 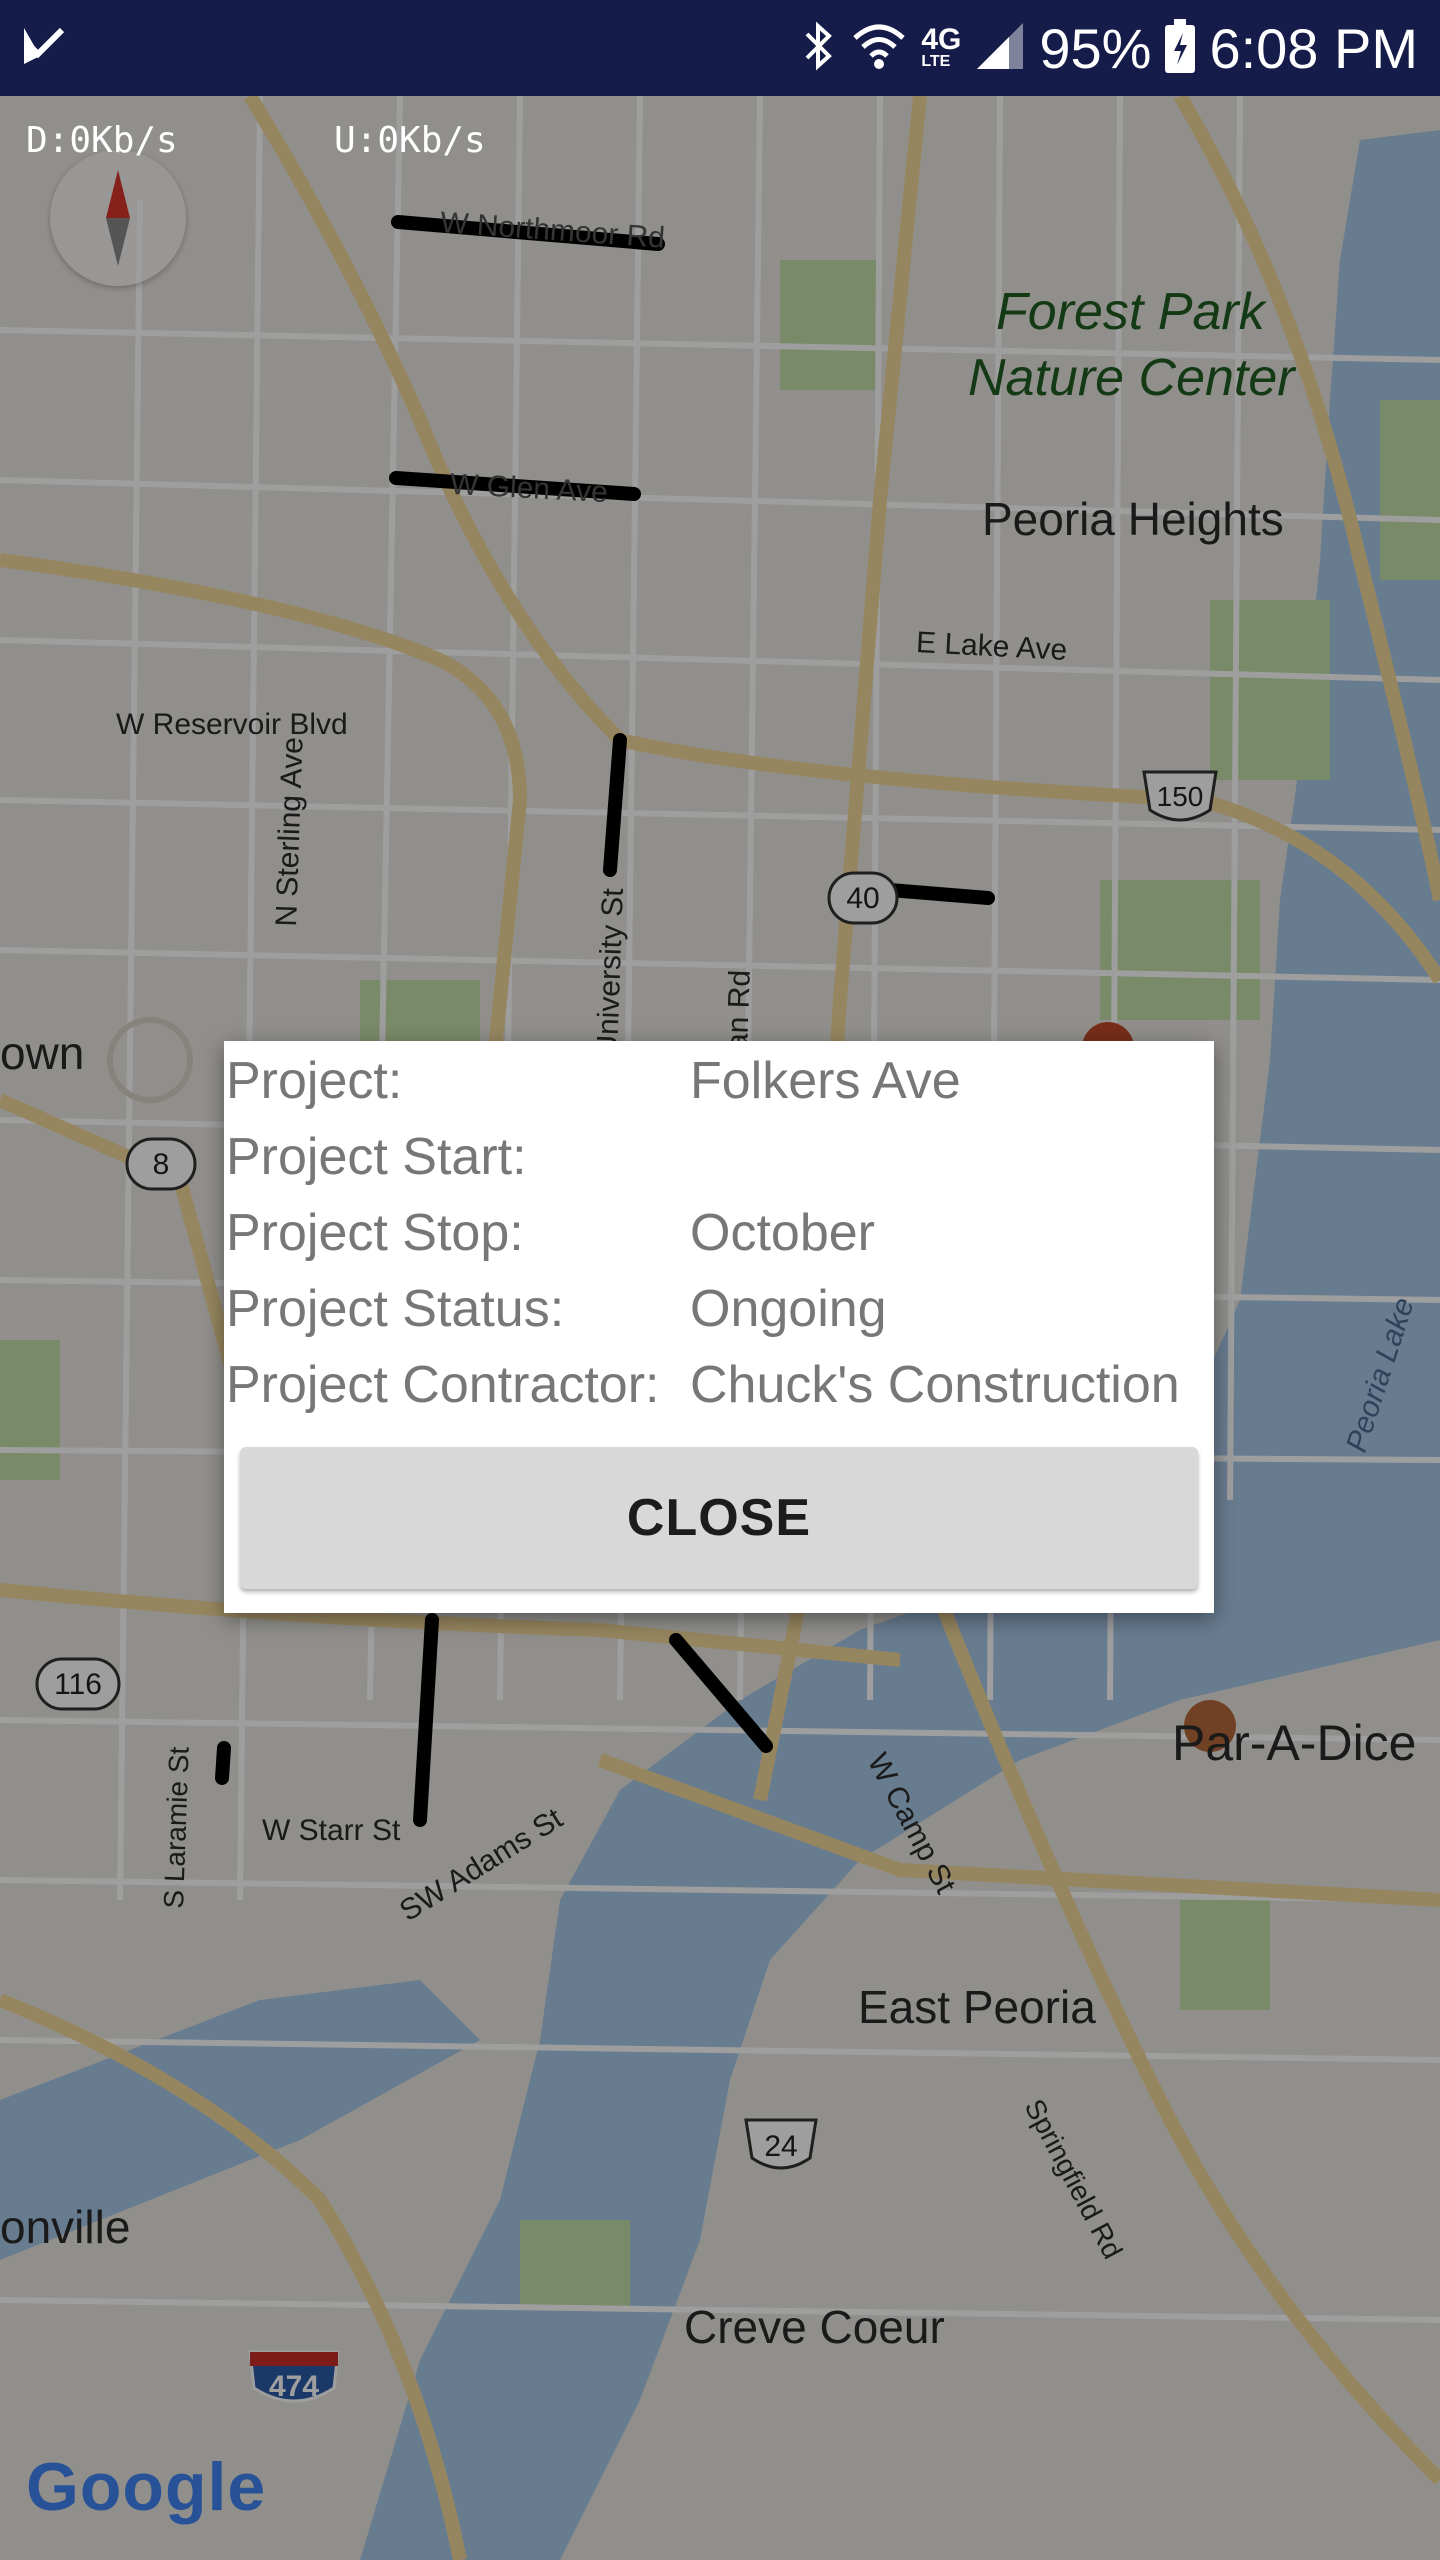 I want to click on project-status-label: Project Status:, so click(x=395, y=1309).